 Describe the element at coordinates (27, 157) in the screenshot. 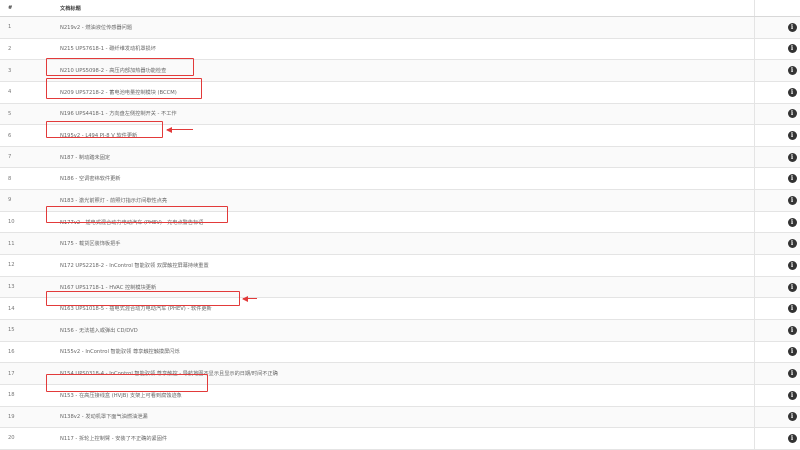

I see `row-number: 7` at that location.